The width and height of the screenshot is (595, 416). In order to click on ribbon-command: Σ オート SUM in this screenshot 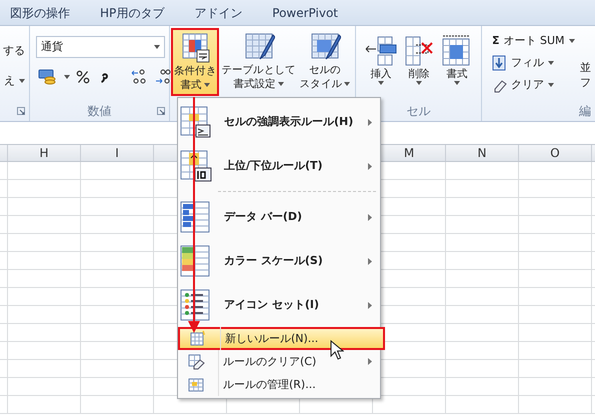, I will do `click(529, 41)`.